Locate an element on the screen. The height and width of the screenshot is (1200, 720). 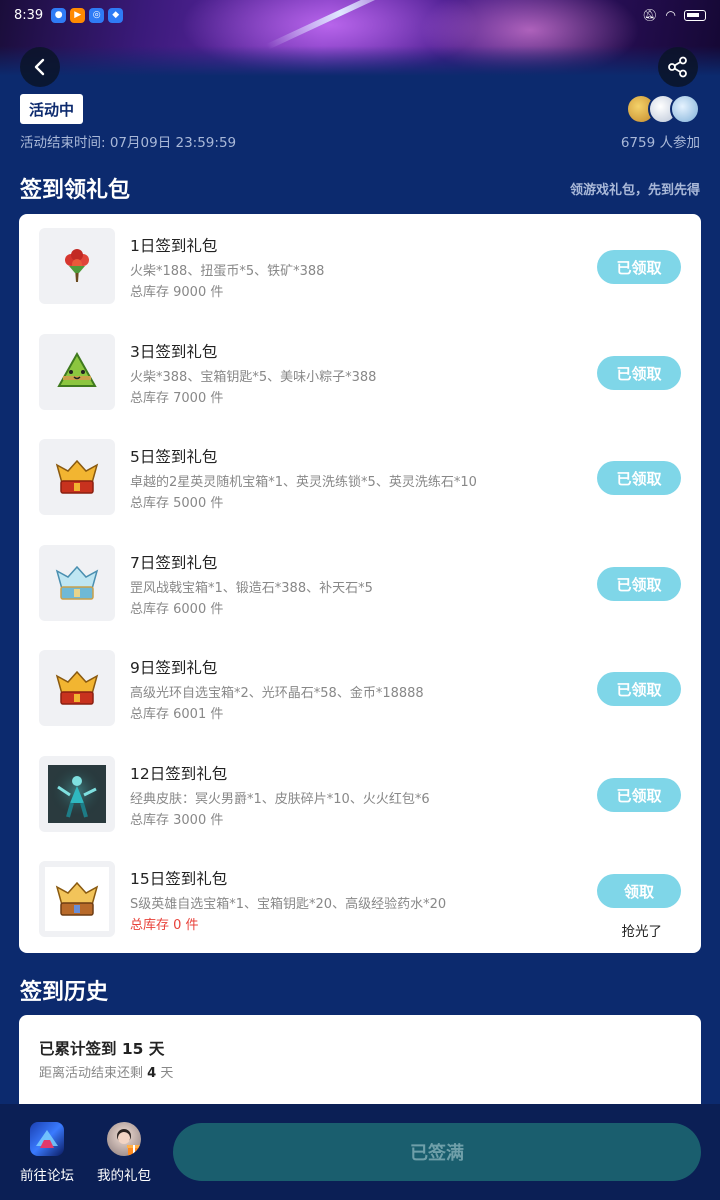
chevron-left-icon is located at coordinates (39, 67).